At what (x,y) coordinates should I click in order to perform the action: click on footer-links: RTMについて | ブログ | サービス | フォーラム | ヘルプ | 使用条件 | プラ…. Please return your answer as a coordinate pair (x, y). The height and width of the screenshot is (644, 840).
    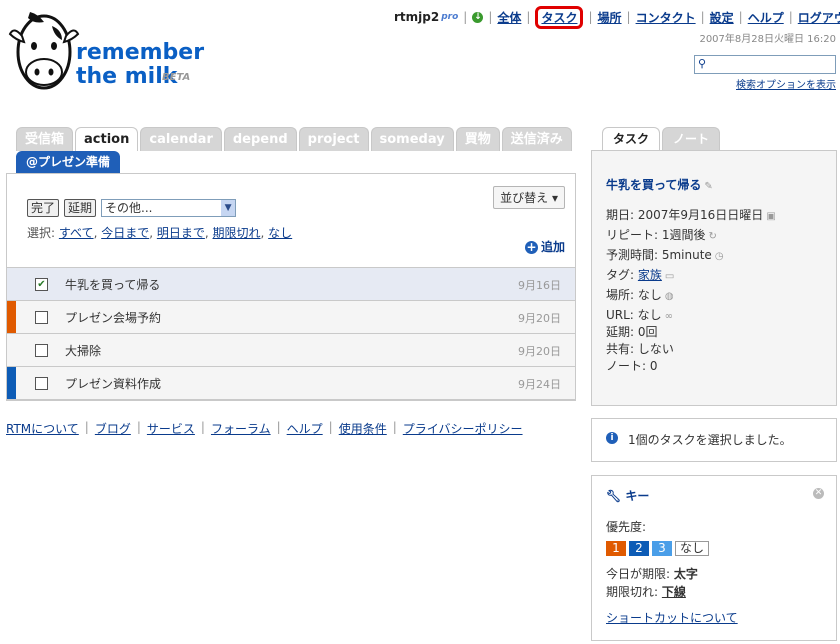
    Looking at the image, I should click on (264, 428).